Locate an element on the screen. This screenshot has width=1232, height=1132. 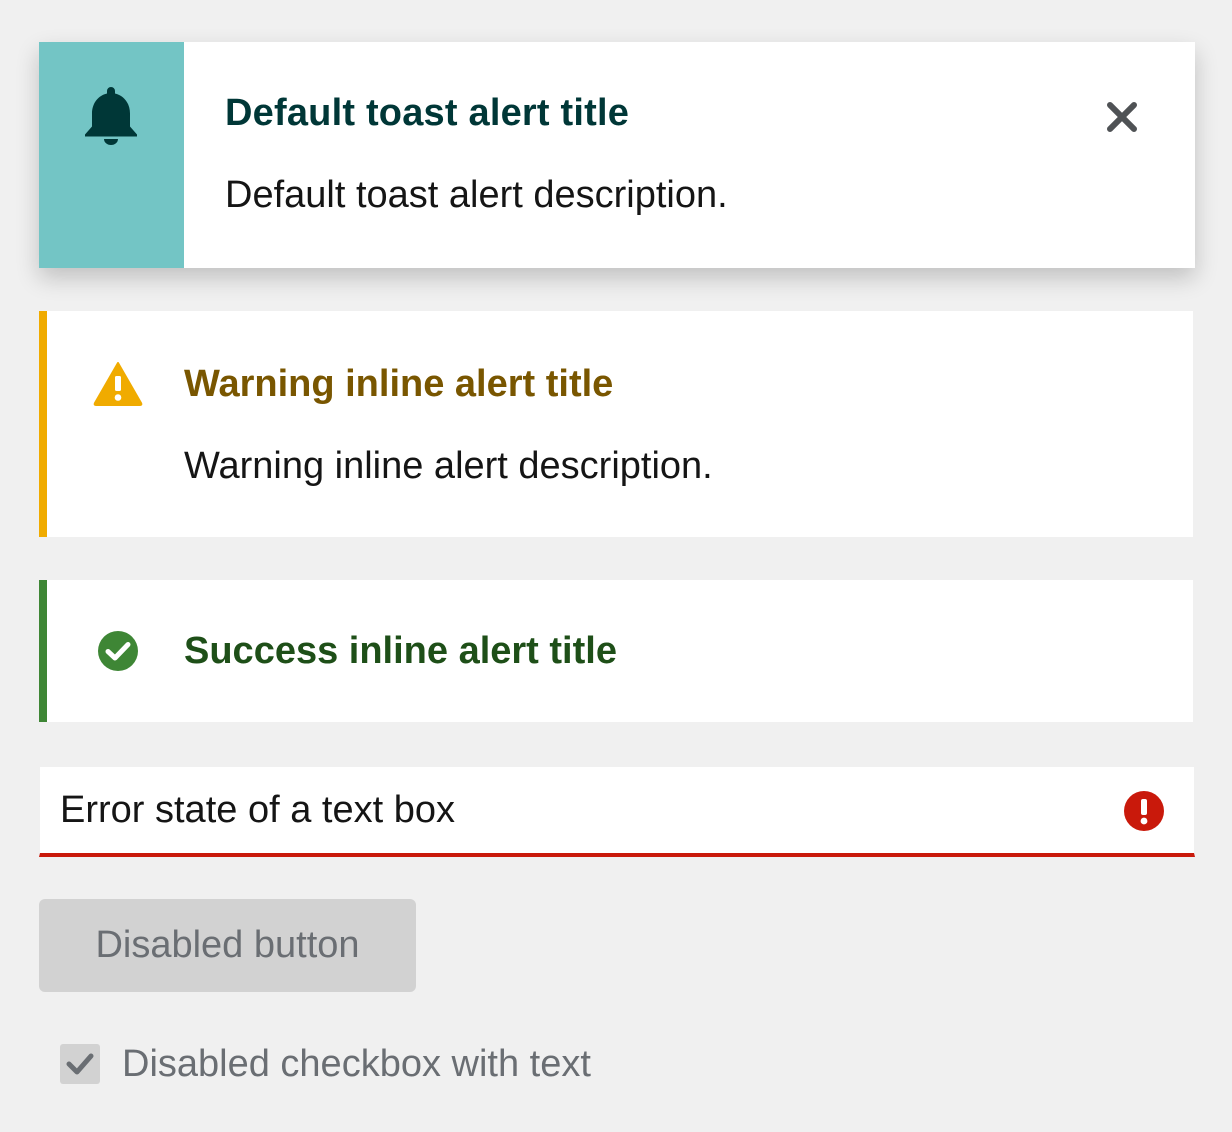
toast-icon-panel is located at coordinates (111, 155).